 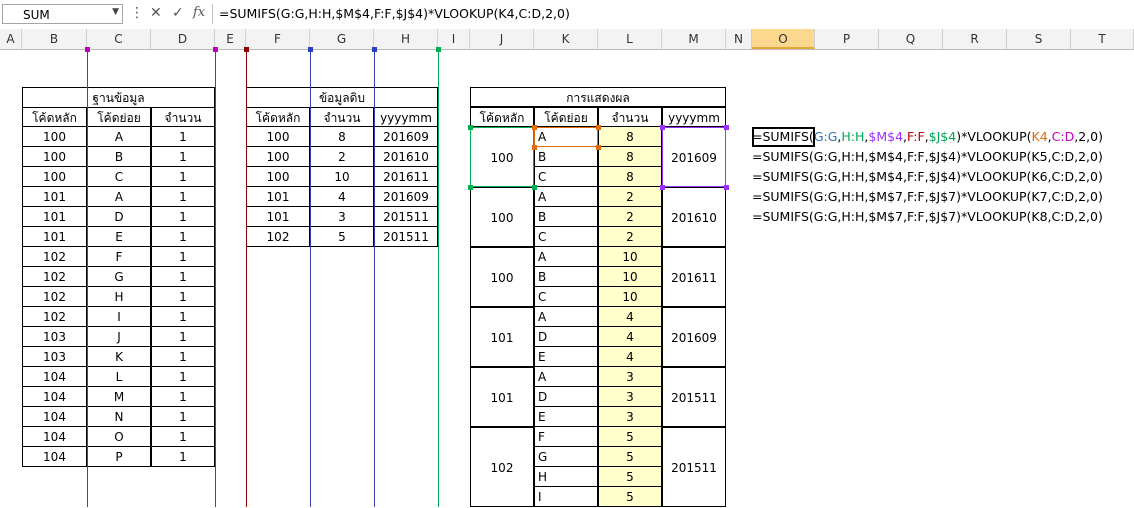 What do you see at coordinates (278, 197) in the screenshot?
I see `raw-data-cell: 101` at bounding box center [278, 197].